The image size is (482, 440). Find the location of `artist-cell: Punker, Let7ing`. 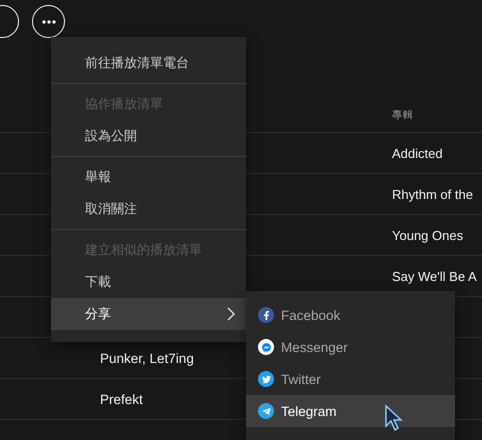

artist-cell: Punker, Let7ing is located at coordinates (147, 358).